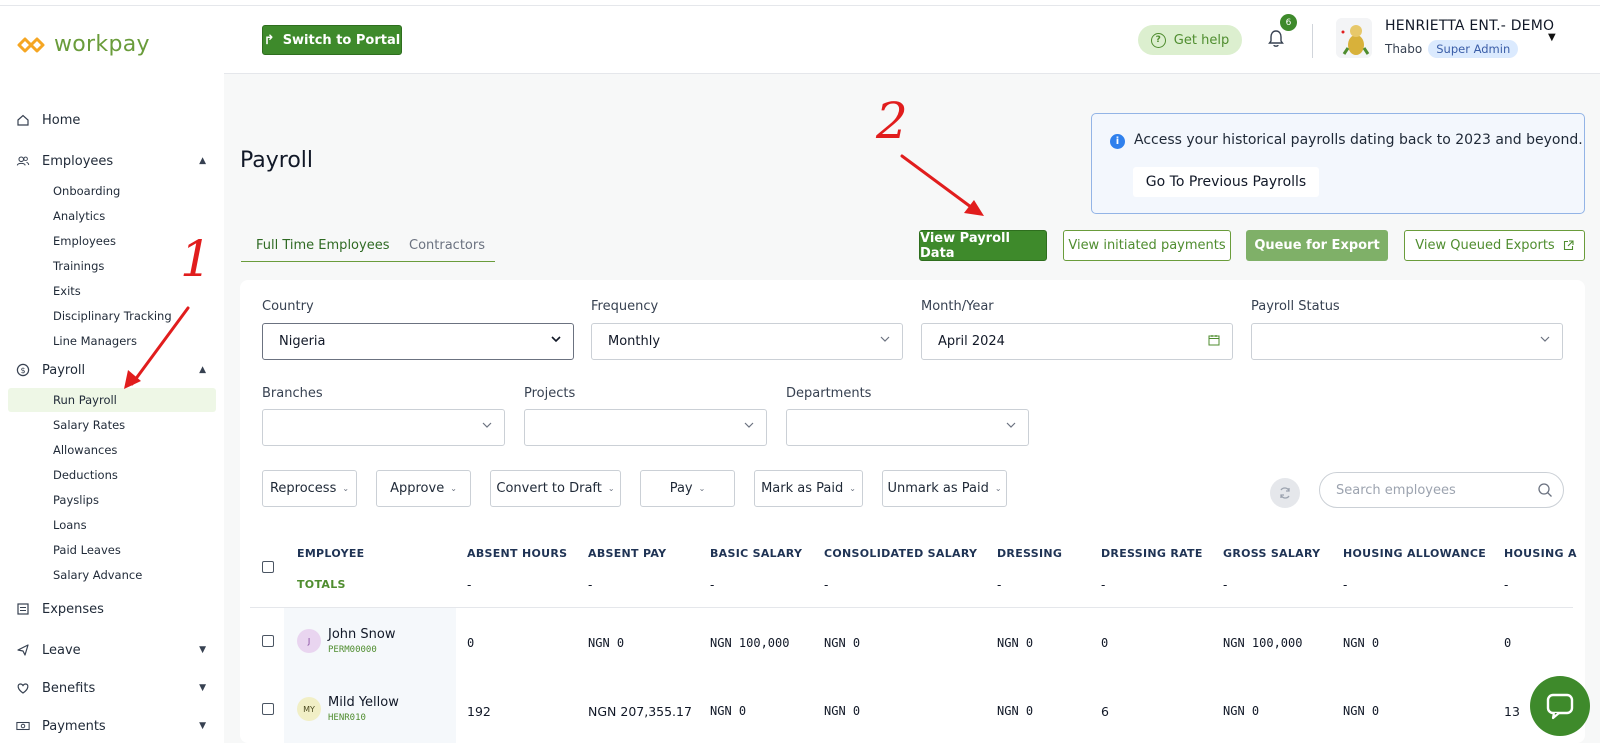  Describe the element at coordinates (550, 393) in the screenshot. I see `projects-label: Projects` at that location.